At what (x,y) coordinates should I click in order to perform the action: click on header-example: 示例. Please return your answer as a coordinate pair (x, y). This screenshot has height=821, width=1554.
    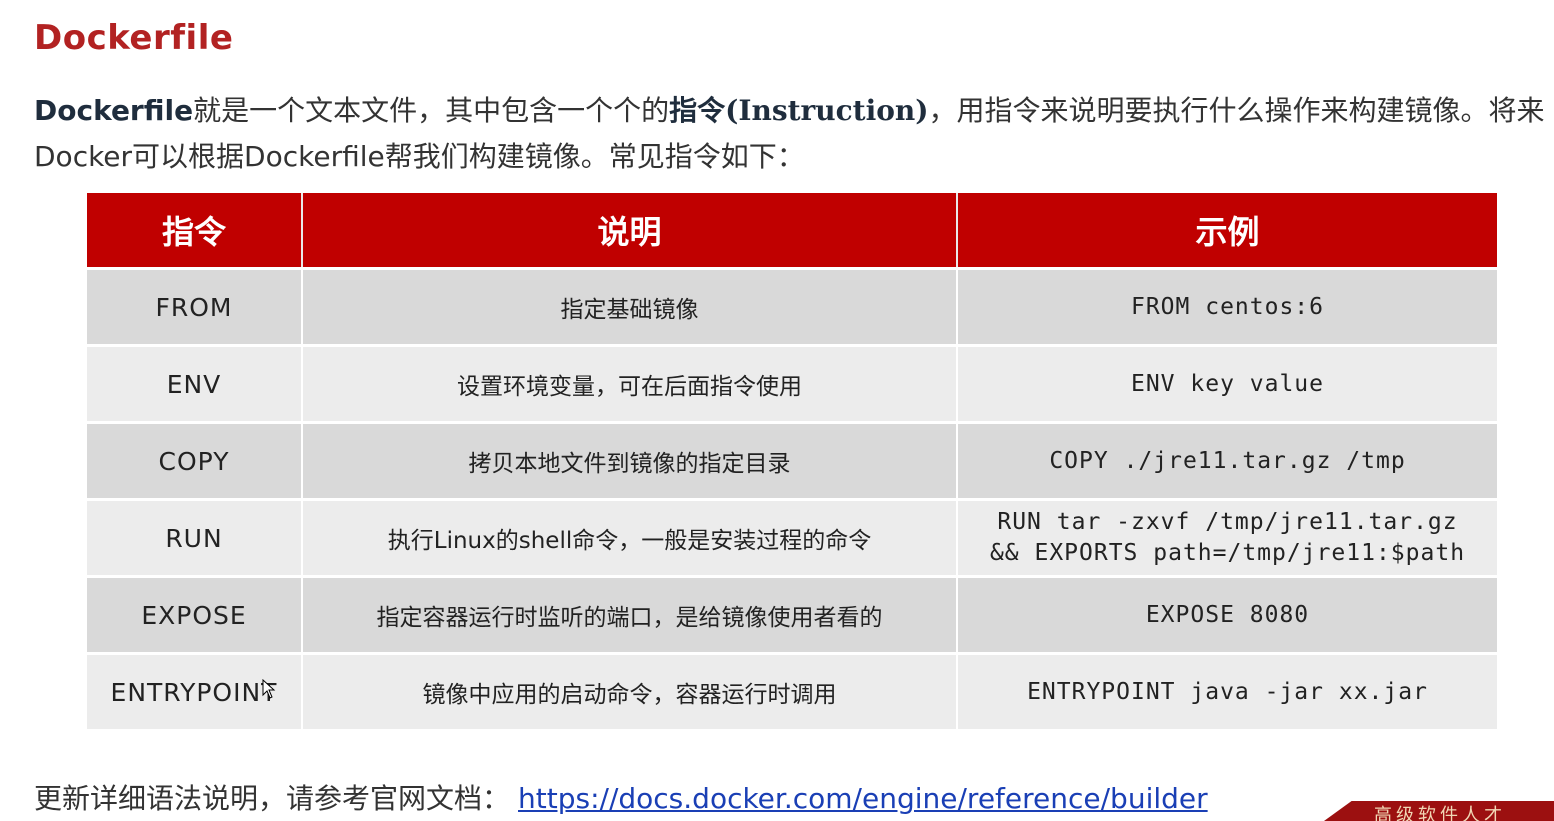
    Looking at the image, I should click on (1227, 231).